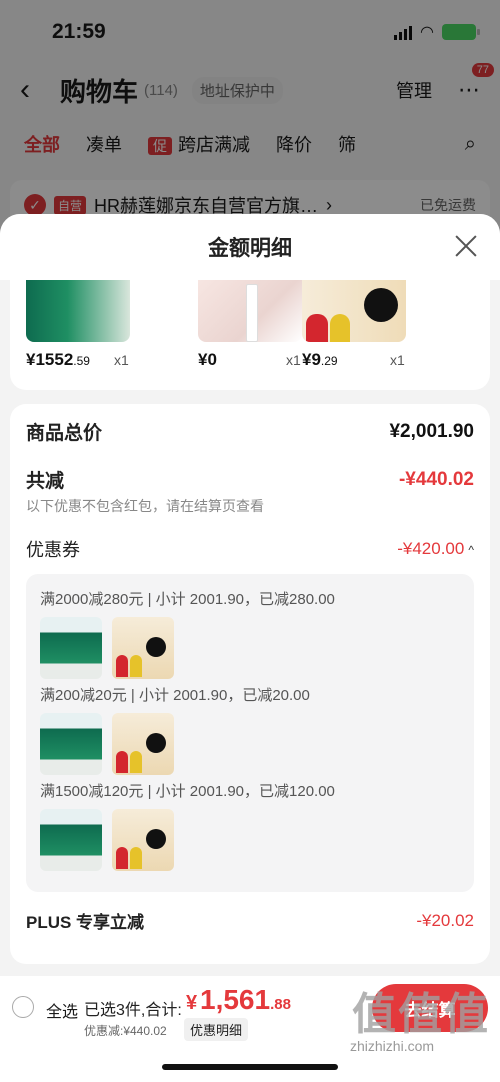  What do you see at coordinates (250, 431) in the screenshot?
I see `subtotal-row: 商品总价 ¥2,001.90` at bounding box center [250, 431].